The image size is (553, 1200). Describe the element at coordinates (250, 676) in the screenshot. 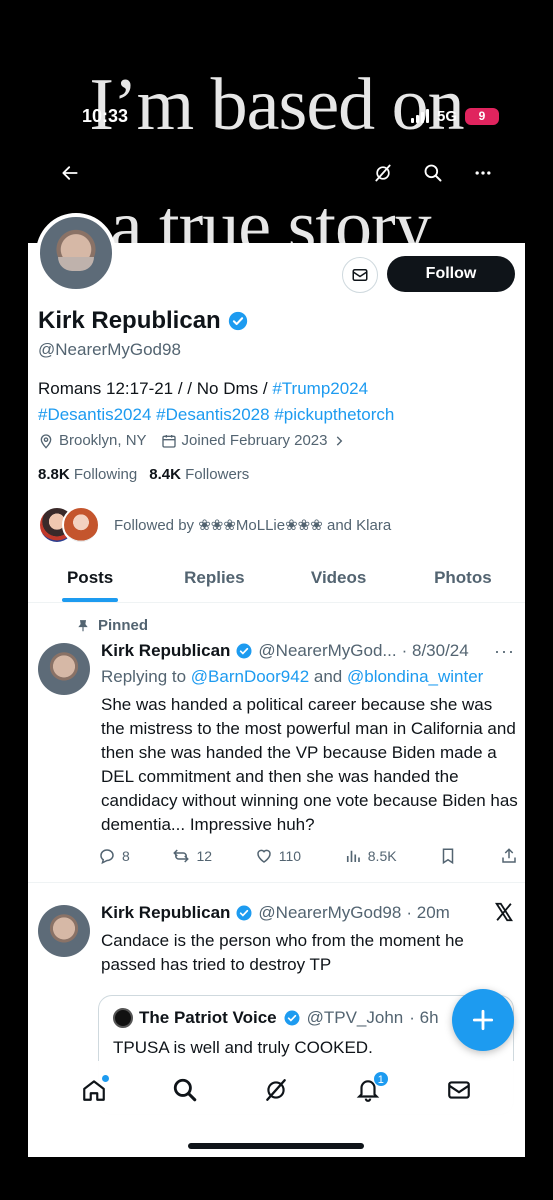

I see `reply-mention: @BarnDoor942` at that location.